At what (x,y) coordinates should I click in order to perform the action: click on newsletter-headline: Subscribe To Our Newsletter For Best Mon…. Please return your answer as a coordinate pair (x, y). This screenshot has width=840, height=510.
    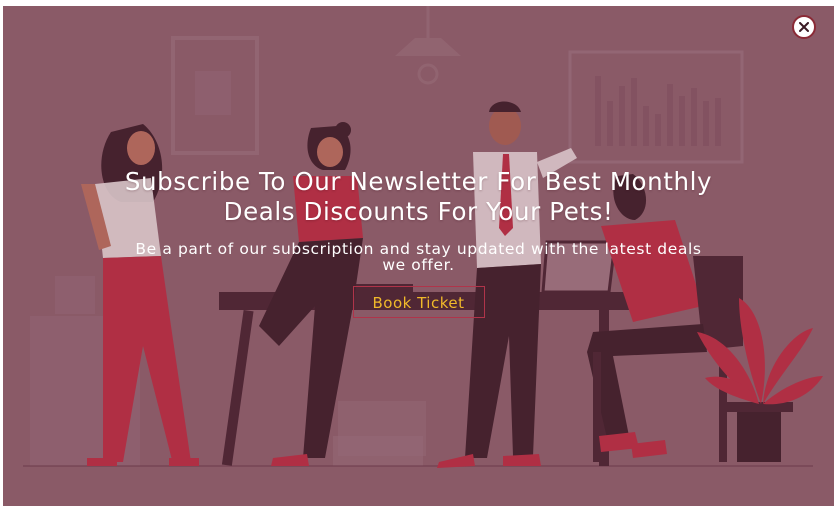
    Looking at the image, I should click on (418, 196).